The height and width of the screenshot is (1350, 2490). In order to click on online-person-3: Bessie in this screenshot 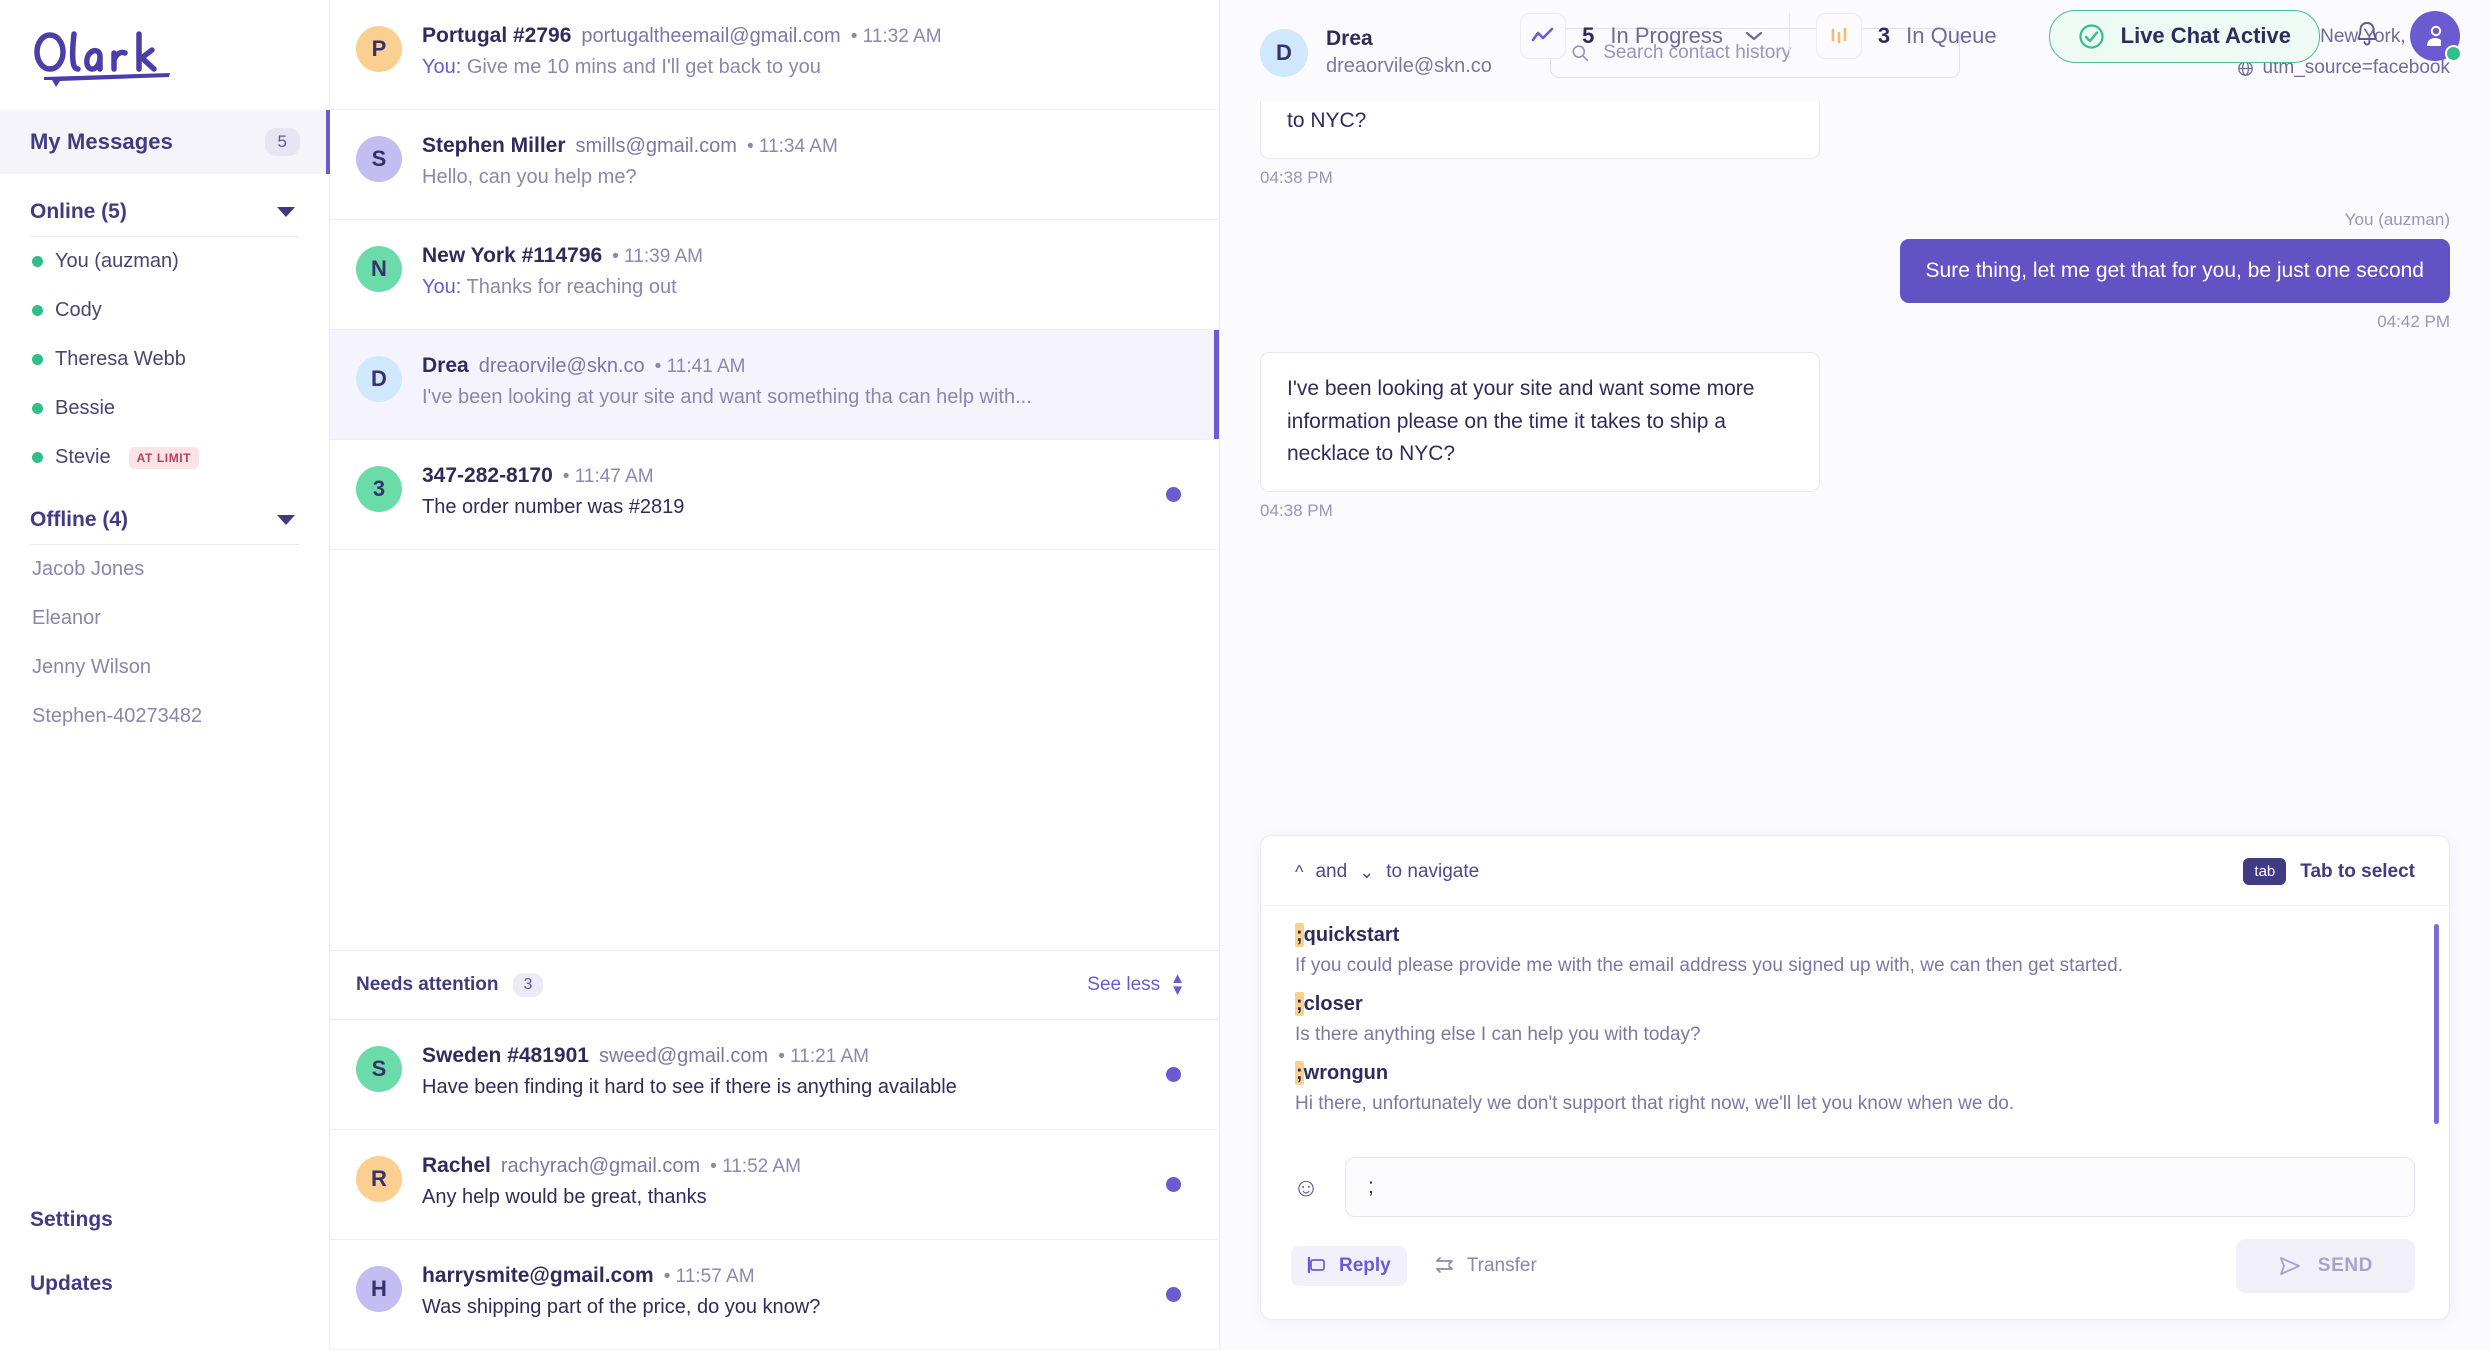, I will do `click(164, 408)`.